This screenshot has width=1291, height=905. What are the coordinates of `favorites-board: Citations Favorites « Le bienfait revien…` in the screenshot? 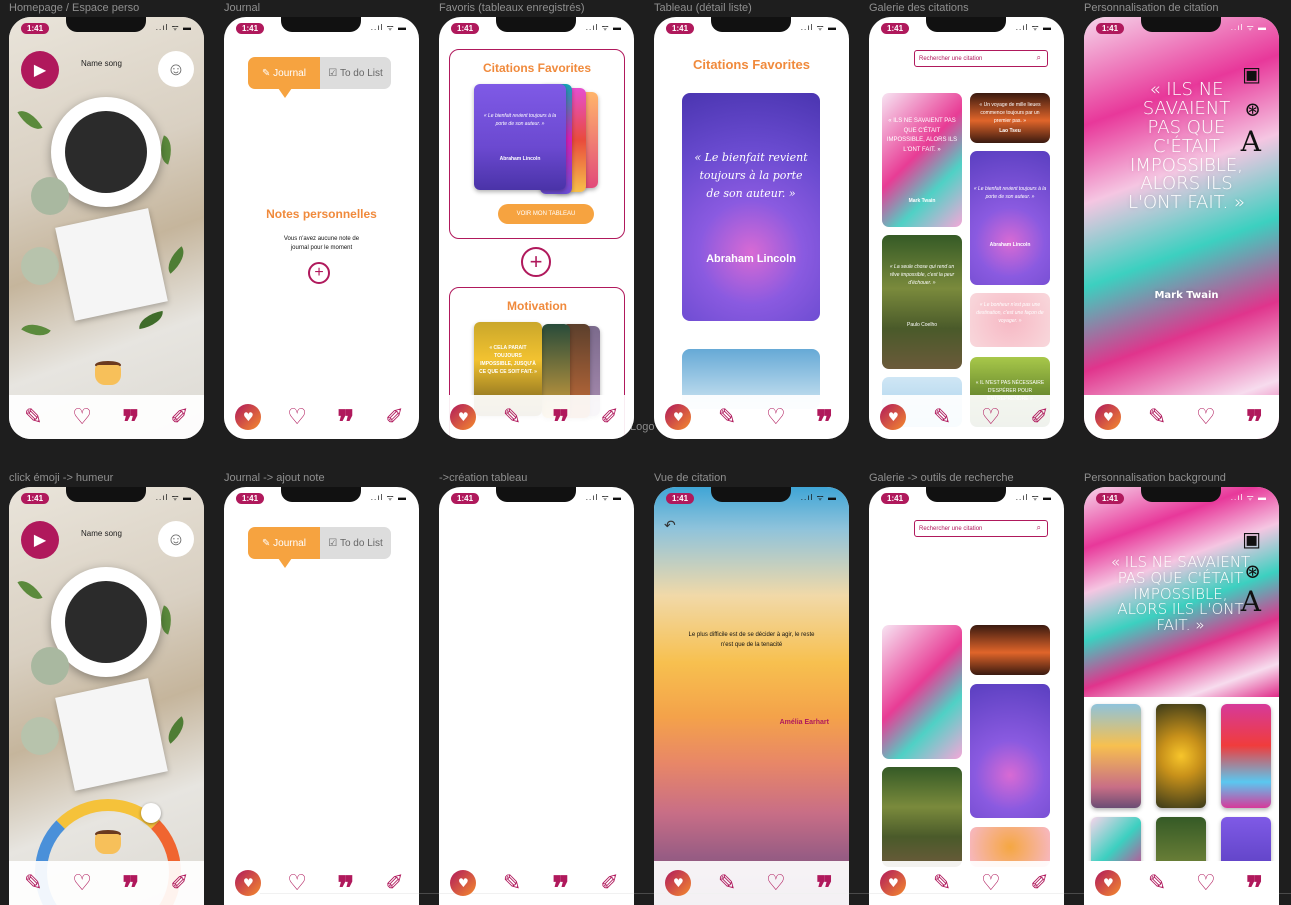 It's located at (537, 144).